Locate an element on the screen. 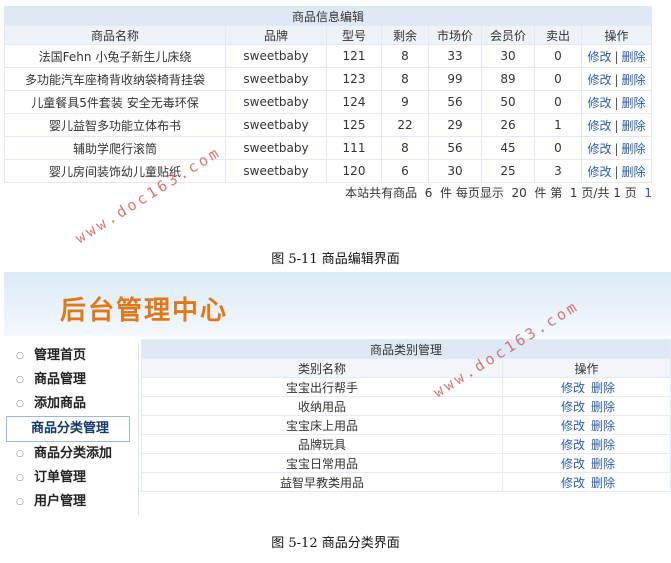 This screenshot has width=671, height=563. figure-caption-1: 图 5-11 商品编辑界面 is located at coordinates (335, 259).